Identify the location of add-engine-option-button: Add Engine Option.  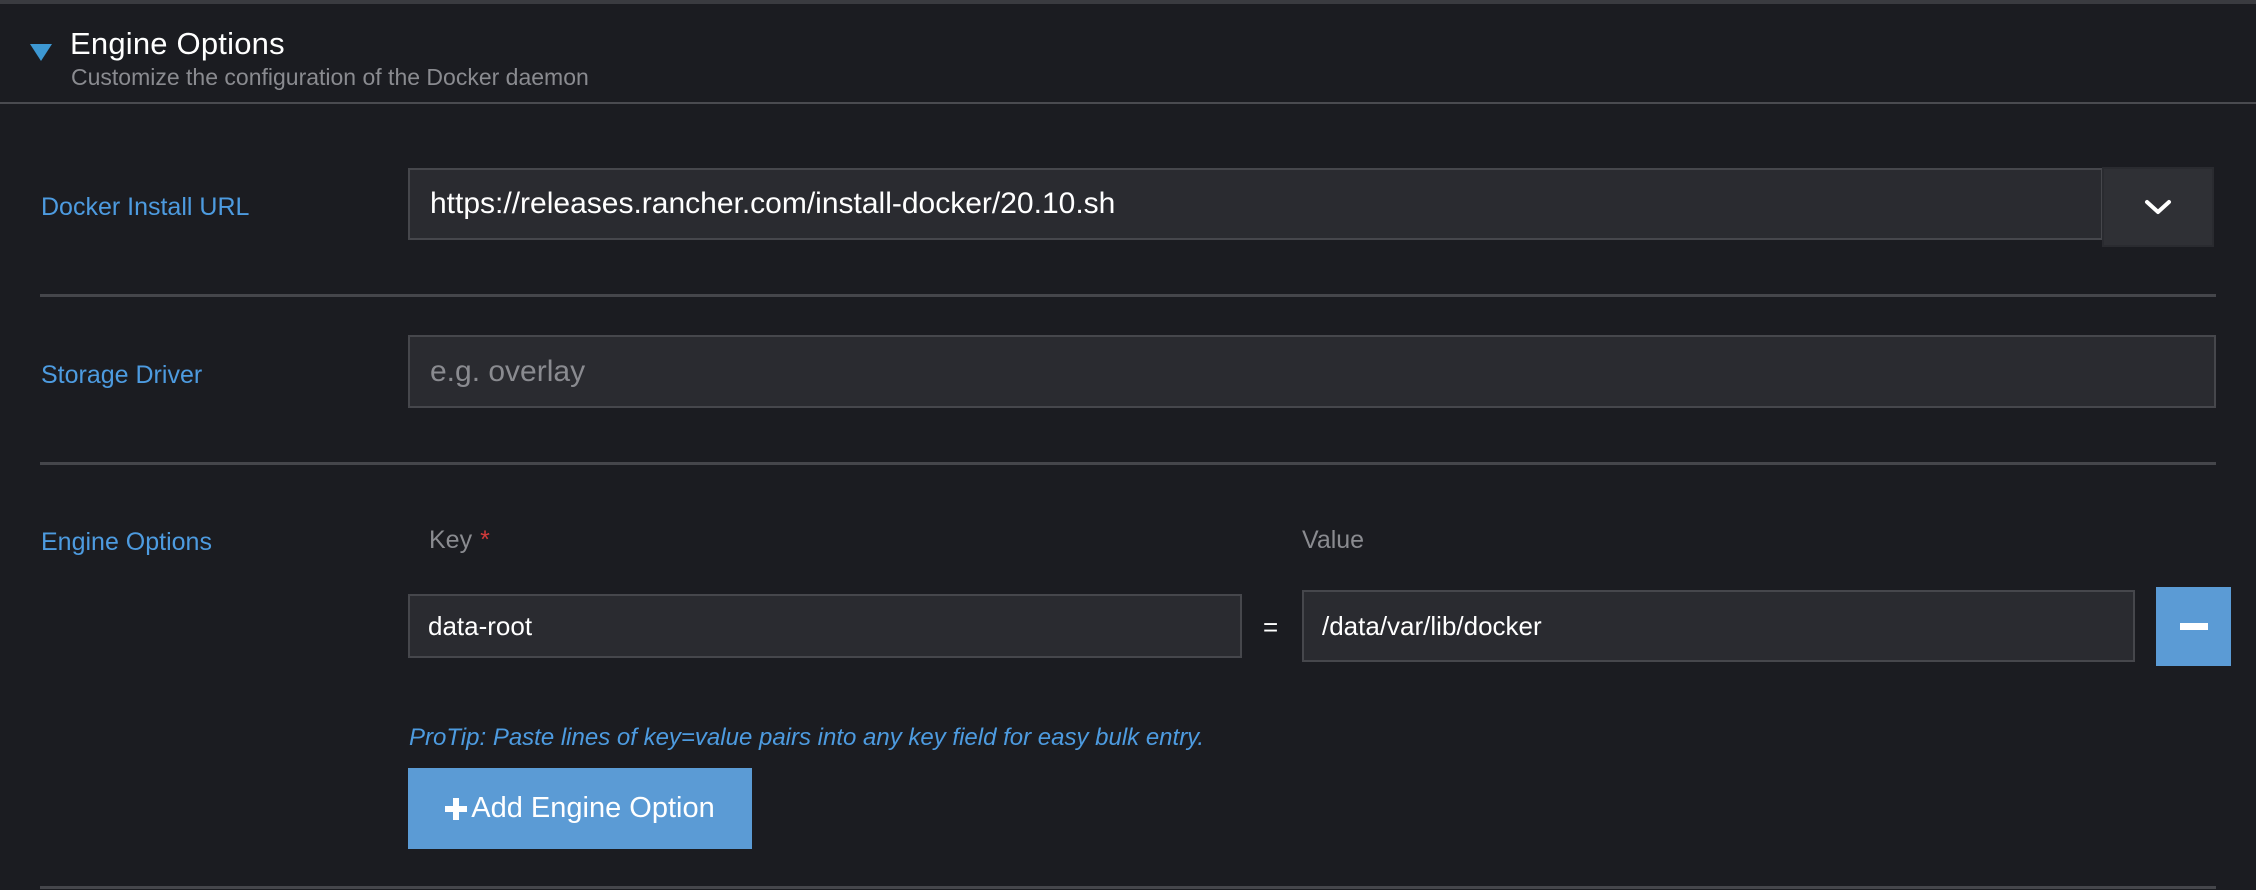
(580, 808).